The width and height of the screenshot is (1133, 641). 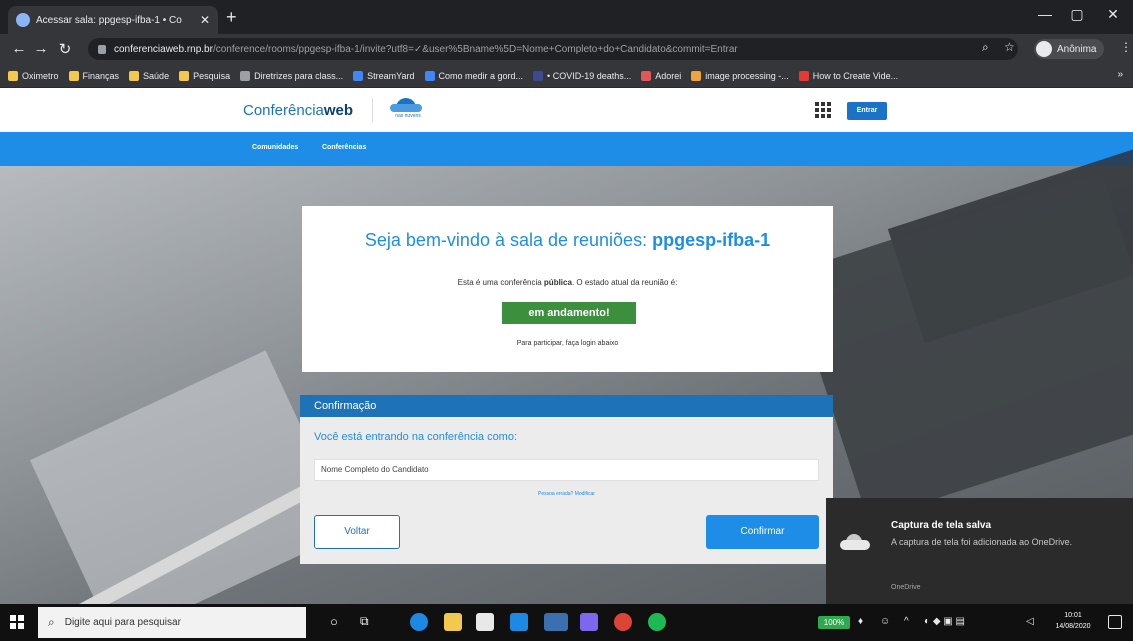 What do you see at coordinates (944, 621) in the screenshot?
I see `system-tray-icons: ◐ ◆ ▣ ▤` at bounding box center [944, 621].